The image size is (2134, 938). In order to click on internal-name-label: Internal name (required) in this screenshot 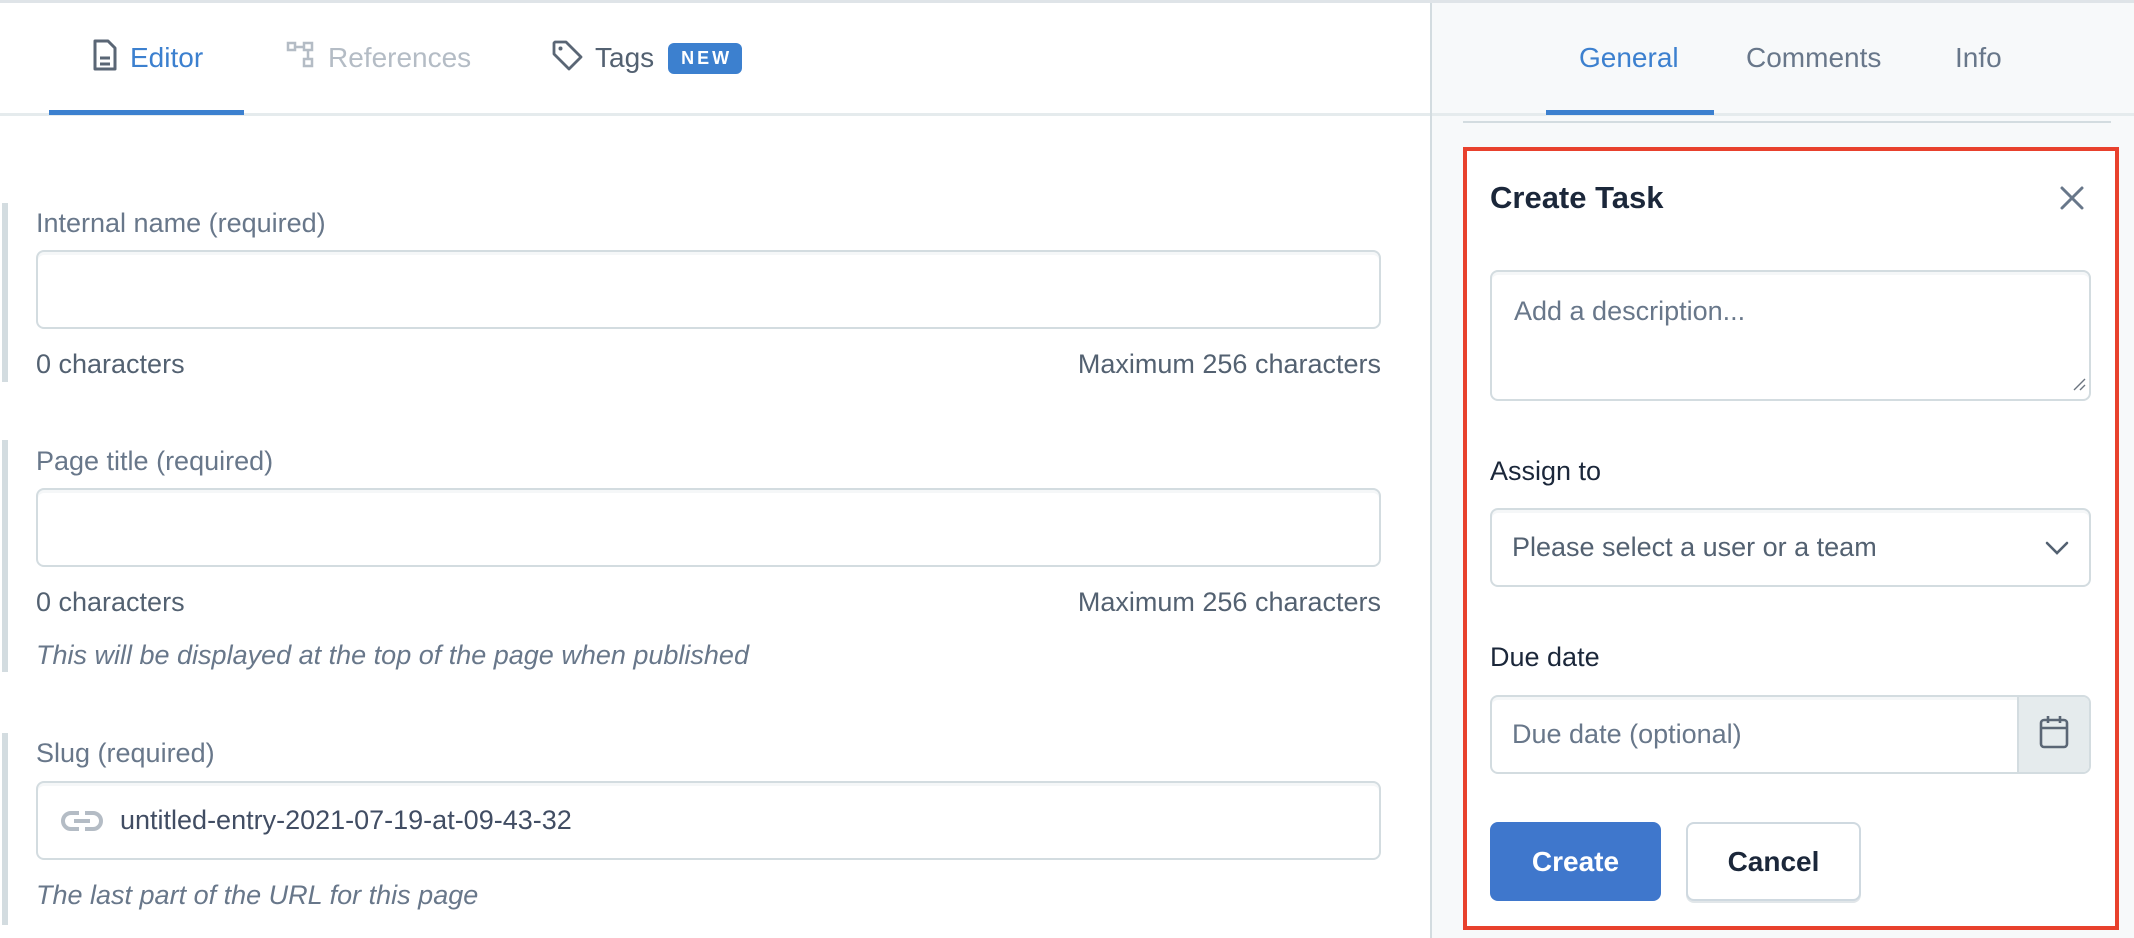, I will do `click(181, 223)`.